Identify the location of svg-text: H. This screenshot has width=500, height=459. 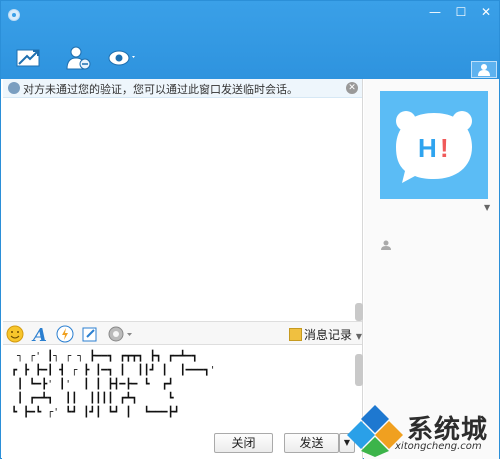
(427, 148).